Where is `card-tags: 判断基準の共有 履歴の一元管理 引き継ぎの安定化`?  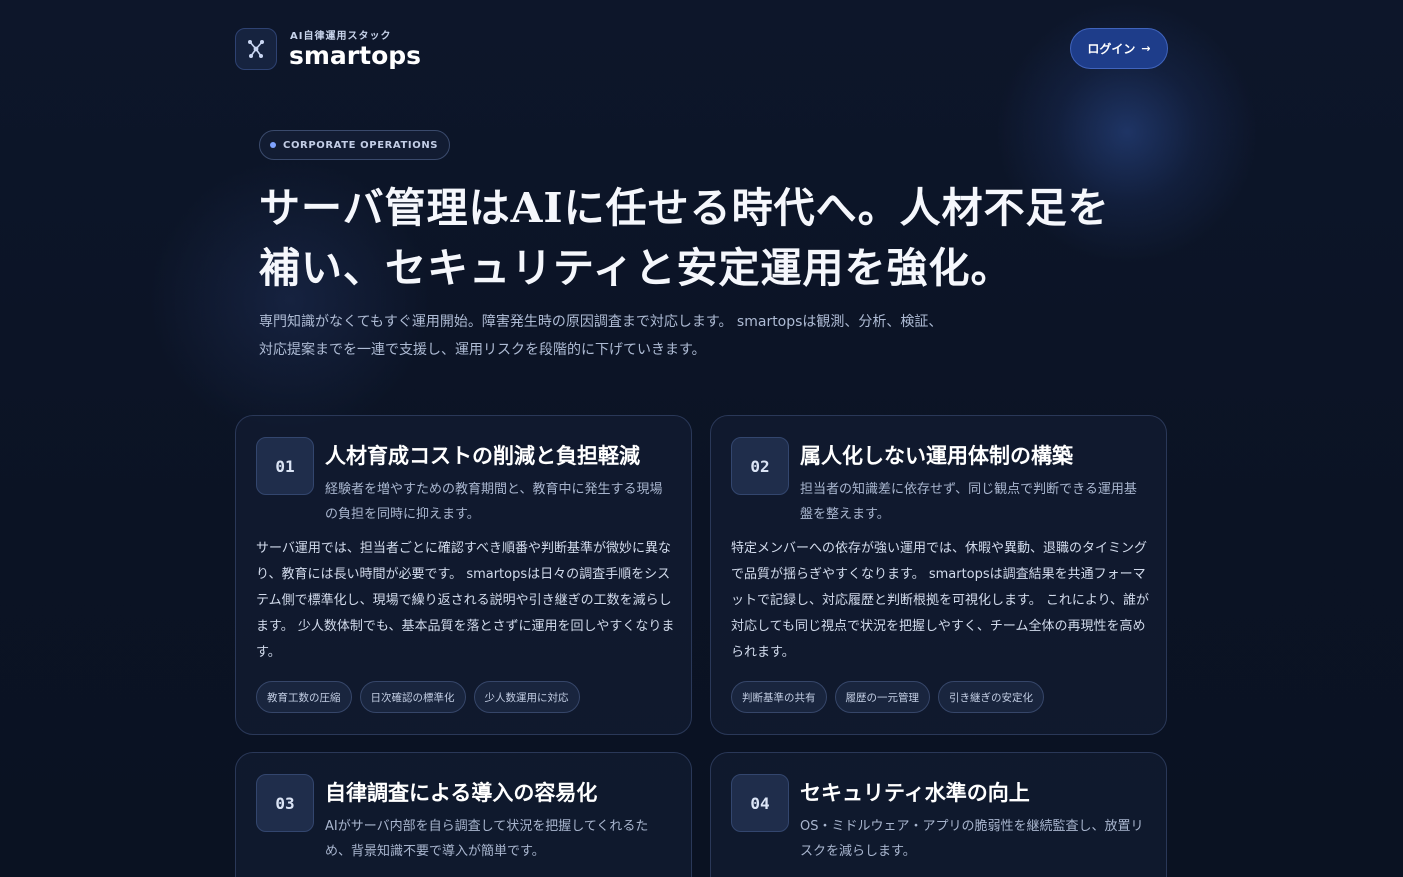 card-tags: 判断基準の共有 履歴の一元管理 引き継ぎの安定化 is located at coordinates (887, 697).